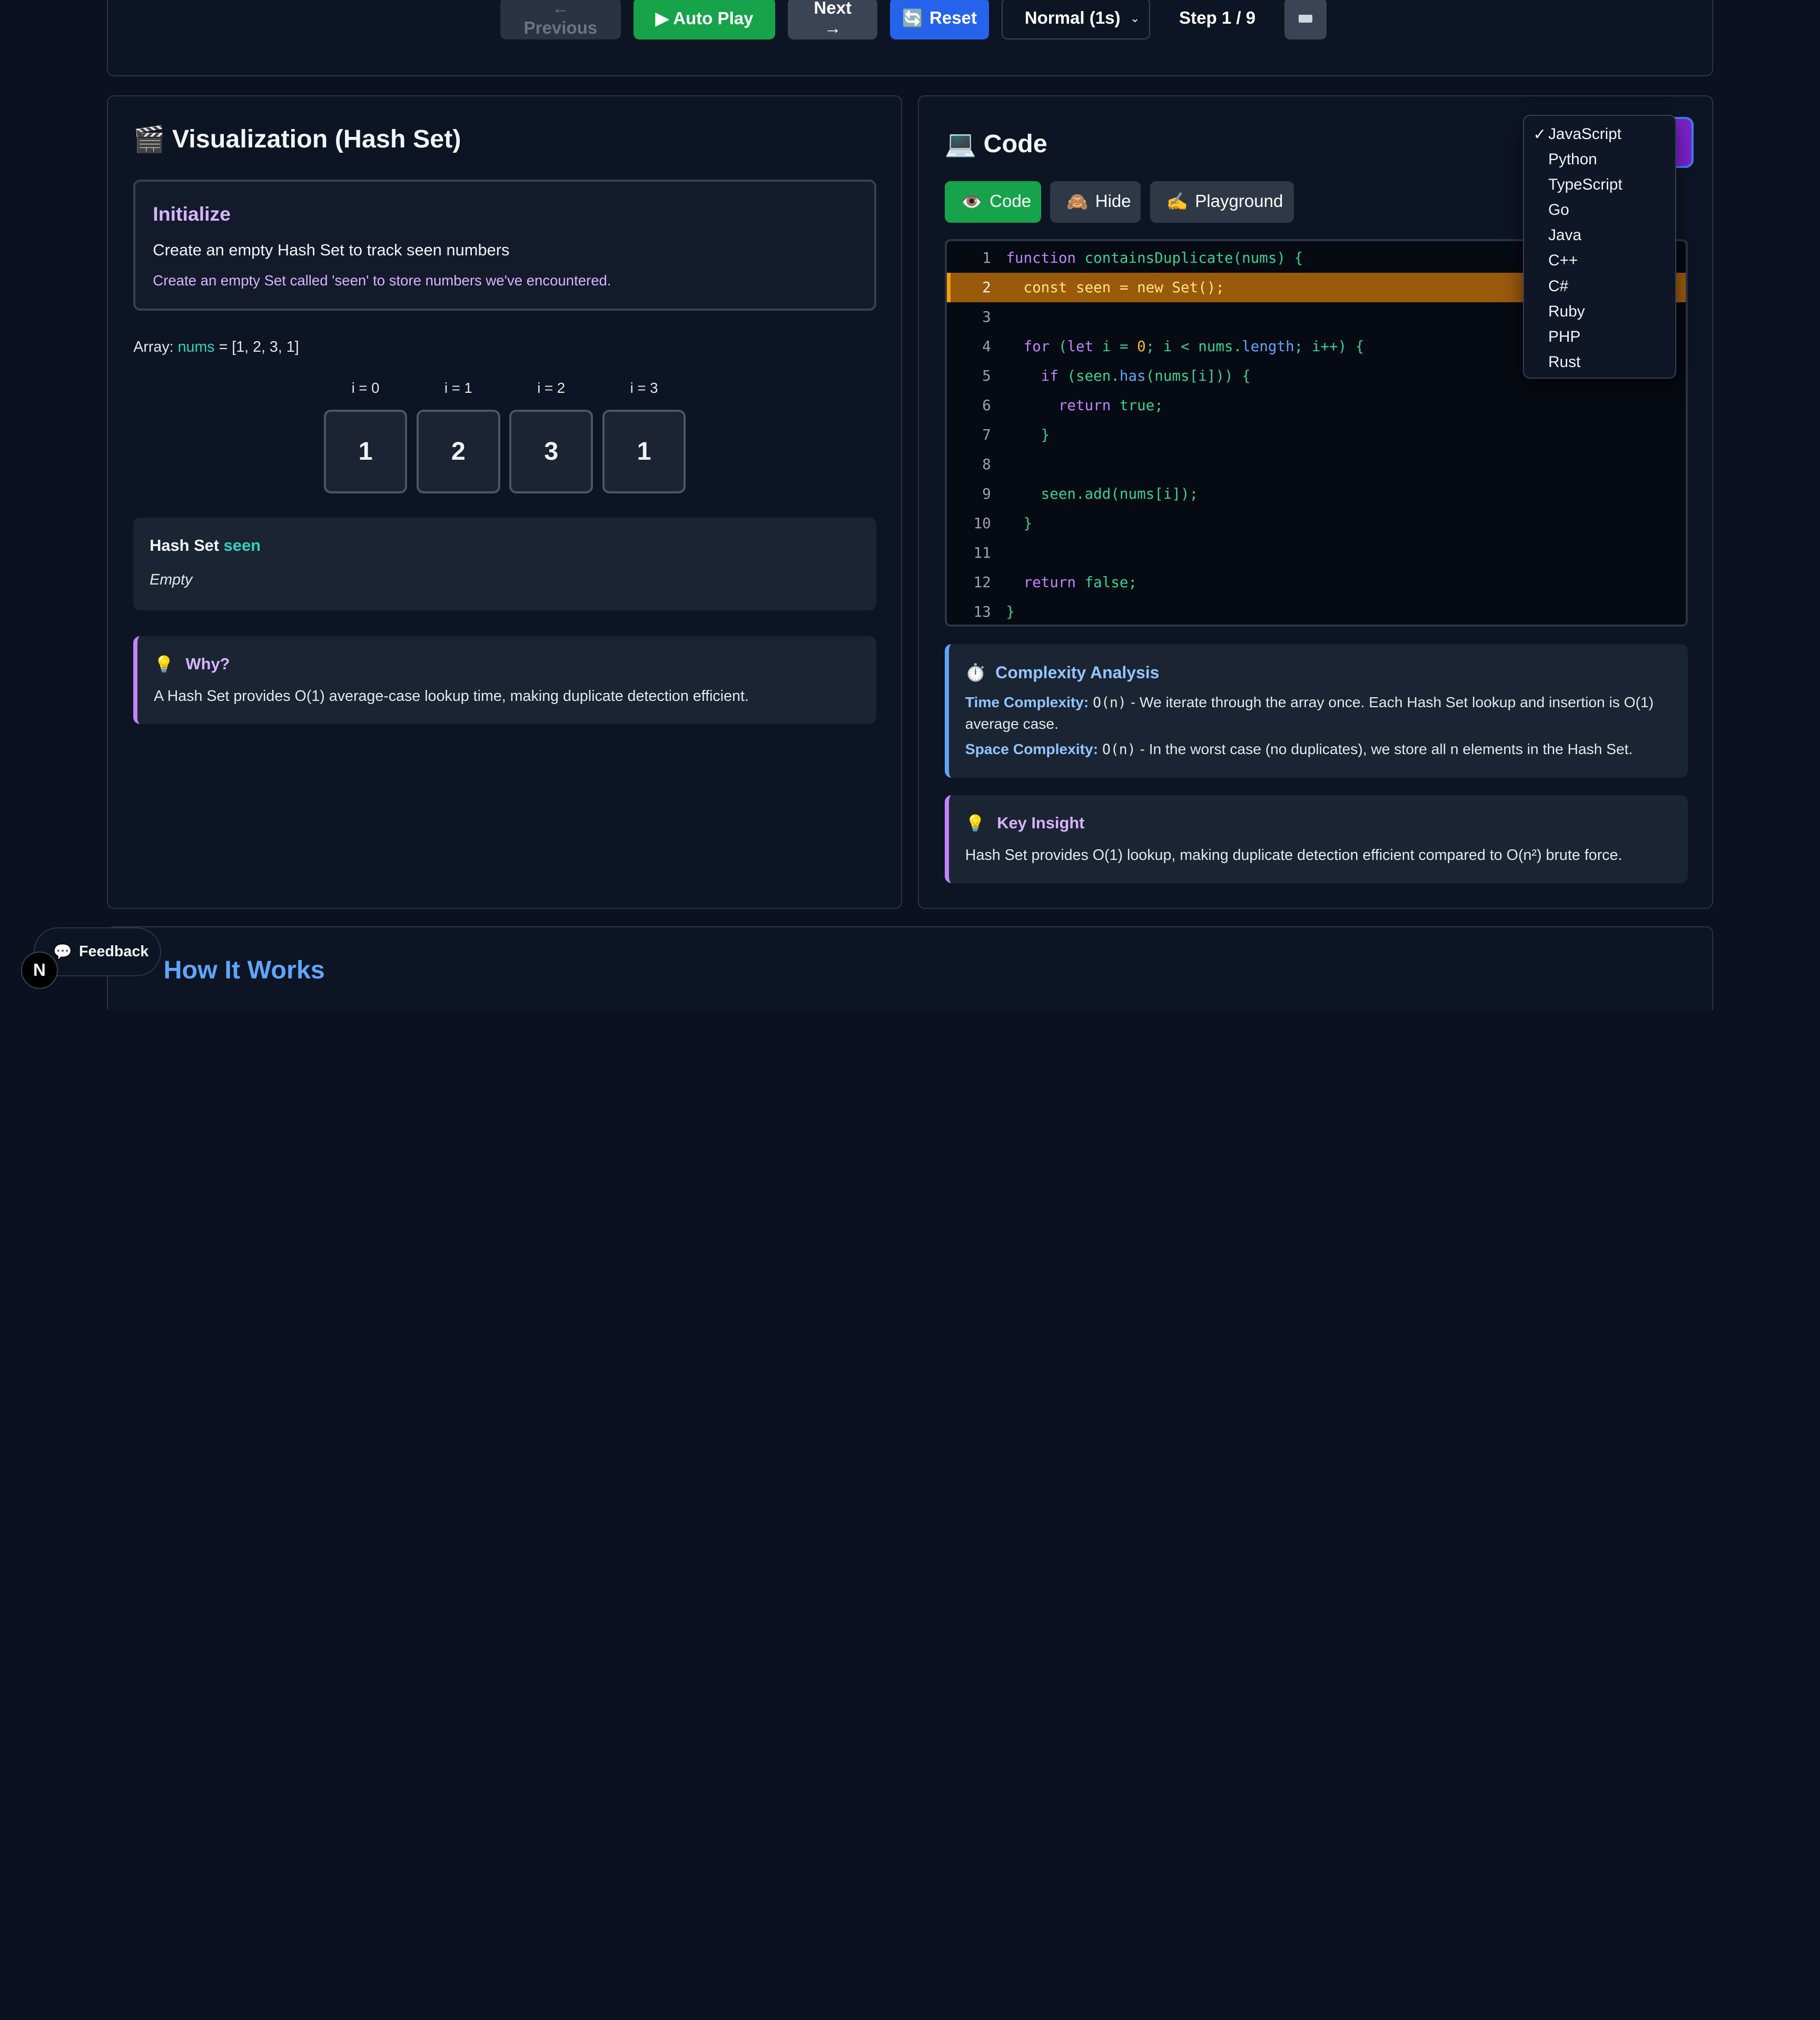 Image resolution: width=1820 pixels, height=2020 pixels. What do you see at coordinates (1027, 701) in the screenshot?
I see `time-complexity-label: Time Complexity:` at bounding box center [1027, 701].